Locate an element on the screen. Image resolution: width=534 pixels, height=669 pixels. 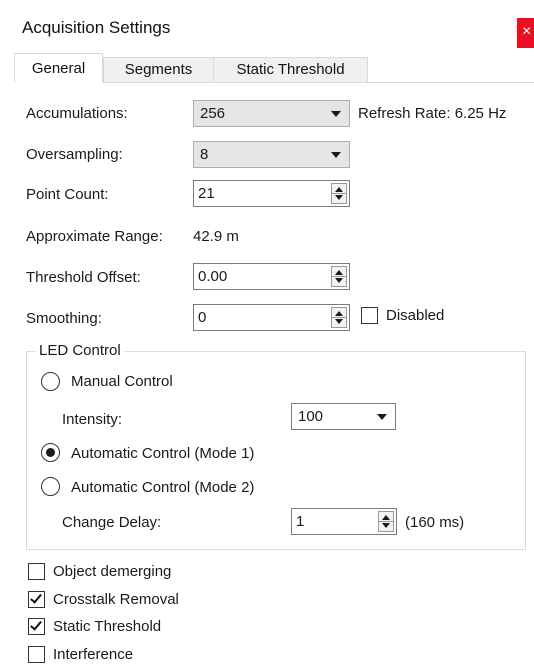
radio-selected-dot is located at coordinates (50, 452).